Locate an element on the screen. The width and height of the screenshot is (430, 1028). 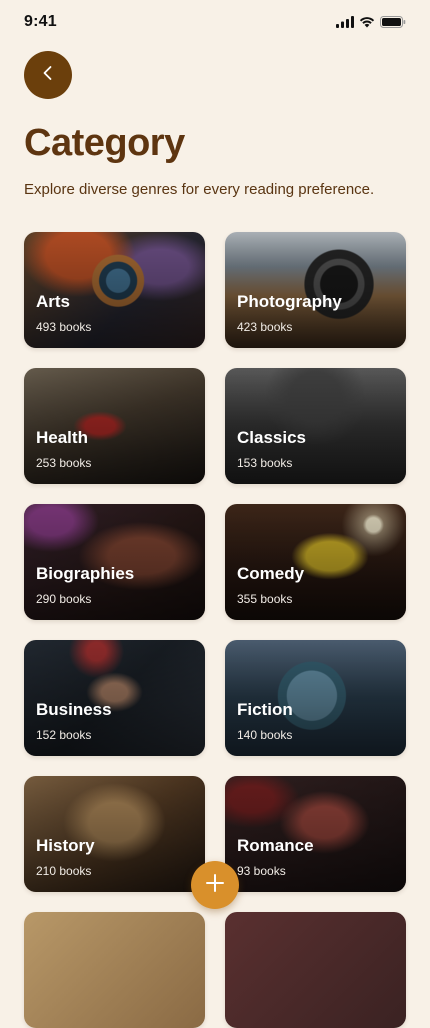
category-card-business: Business 152 books is located at coordinates (114, 698).